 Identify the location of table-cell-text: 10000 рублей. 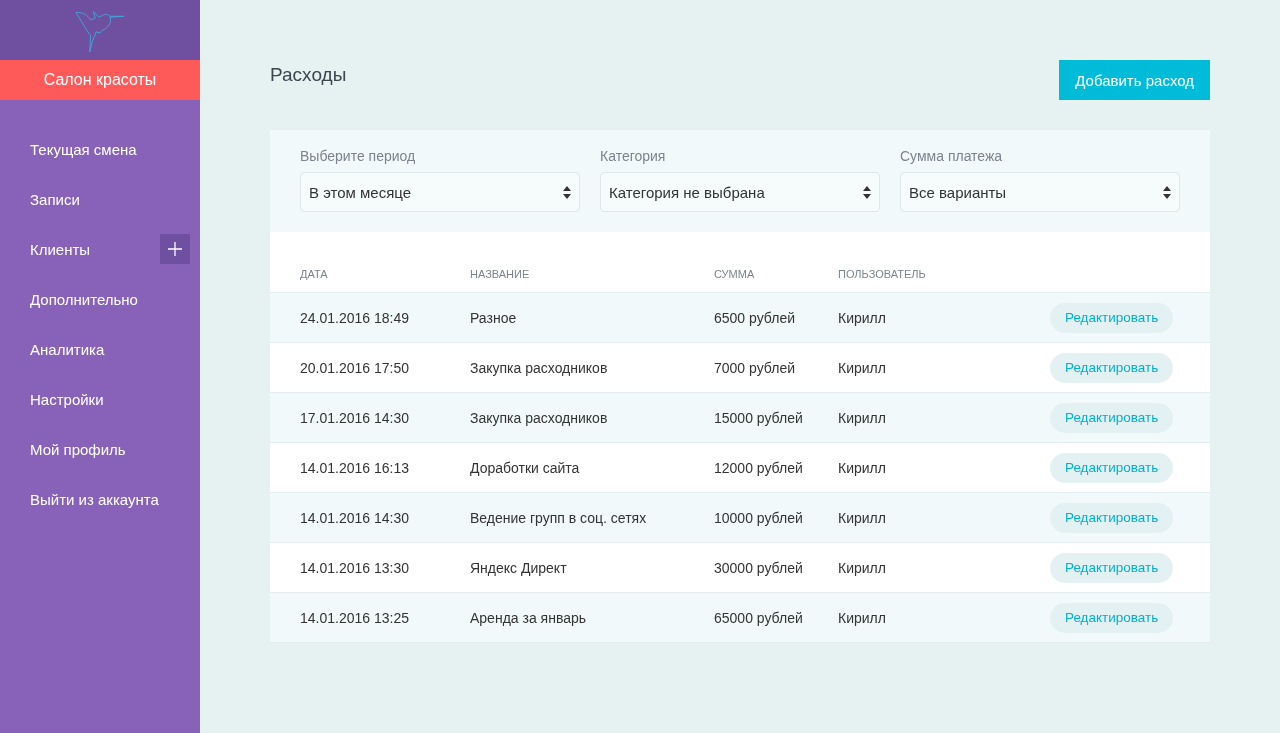
(759, 517).